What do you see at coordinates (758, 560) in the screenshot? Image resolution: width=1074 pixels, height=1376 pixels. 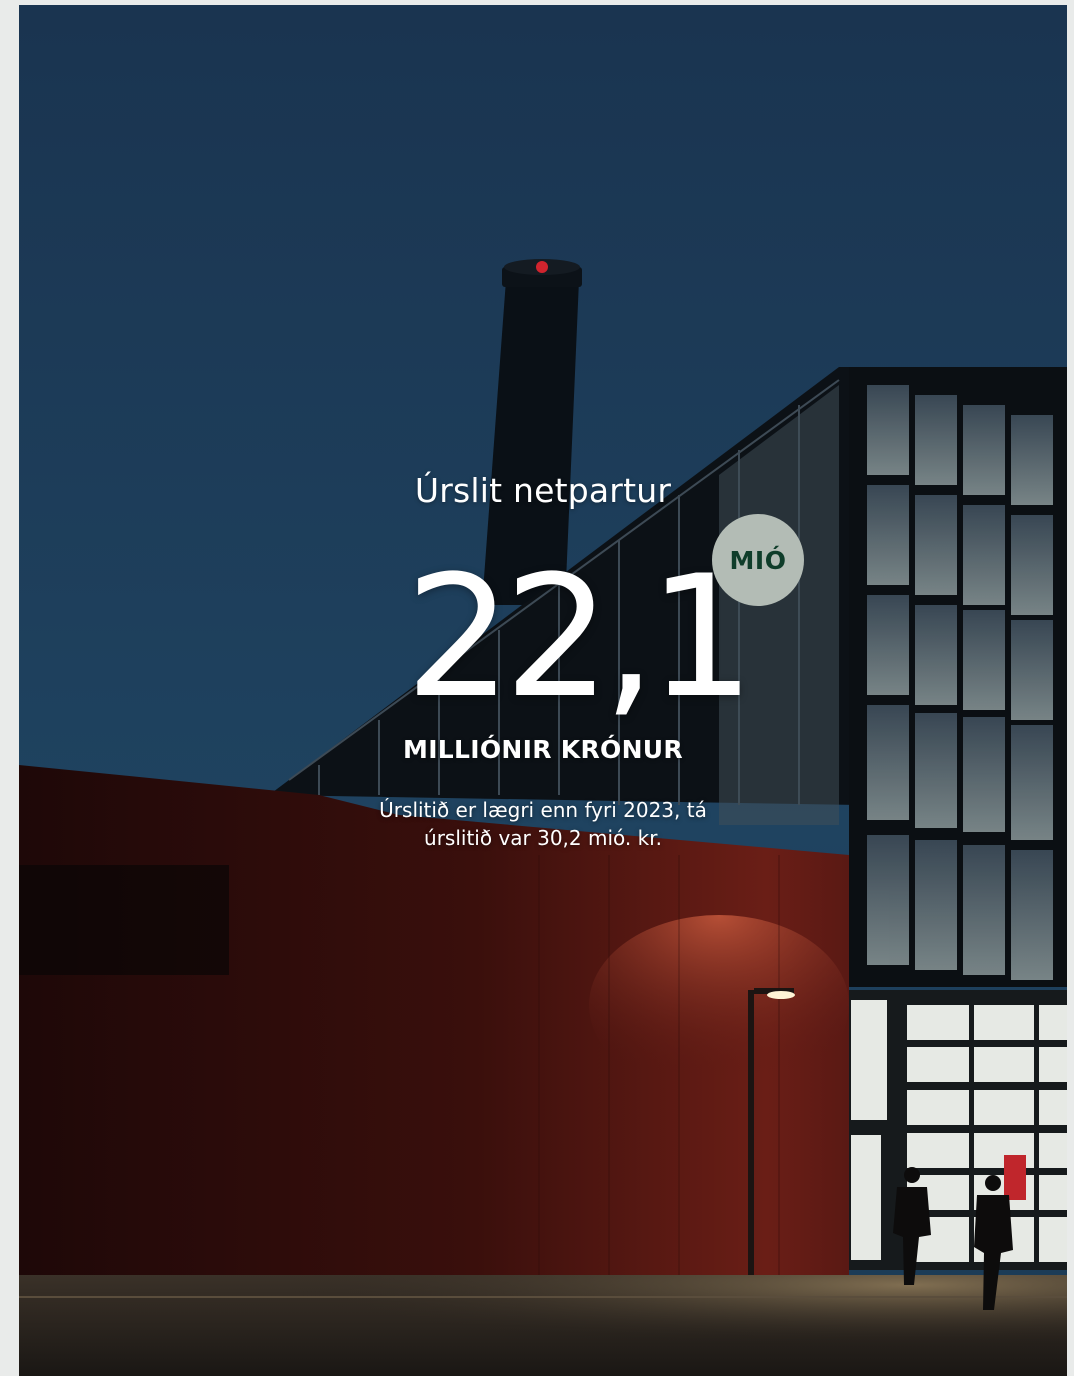 I see `unit-badge: MIÓ` at bounding box center [758, 560].